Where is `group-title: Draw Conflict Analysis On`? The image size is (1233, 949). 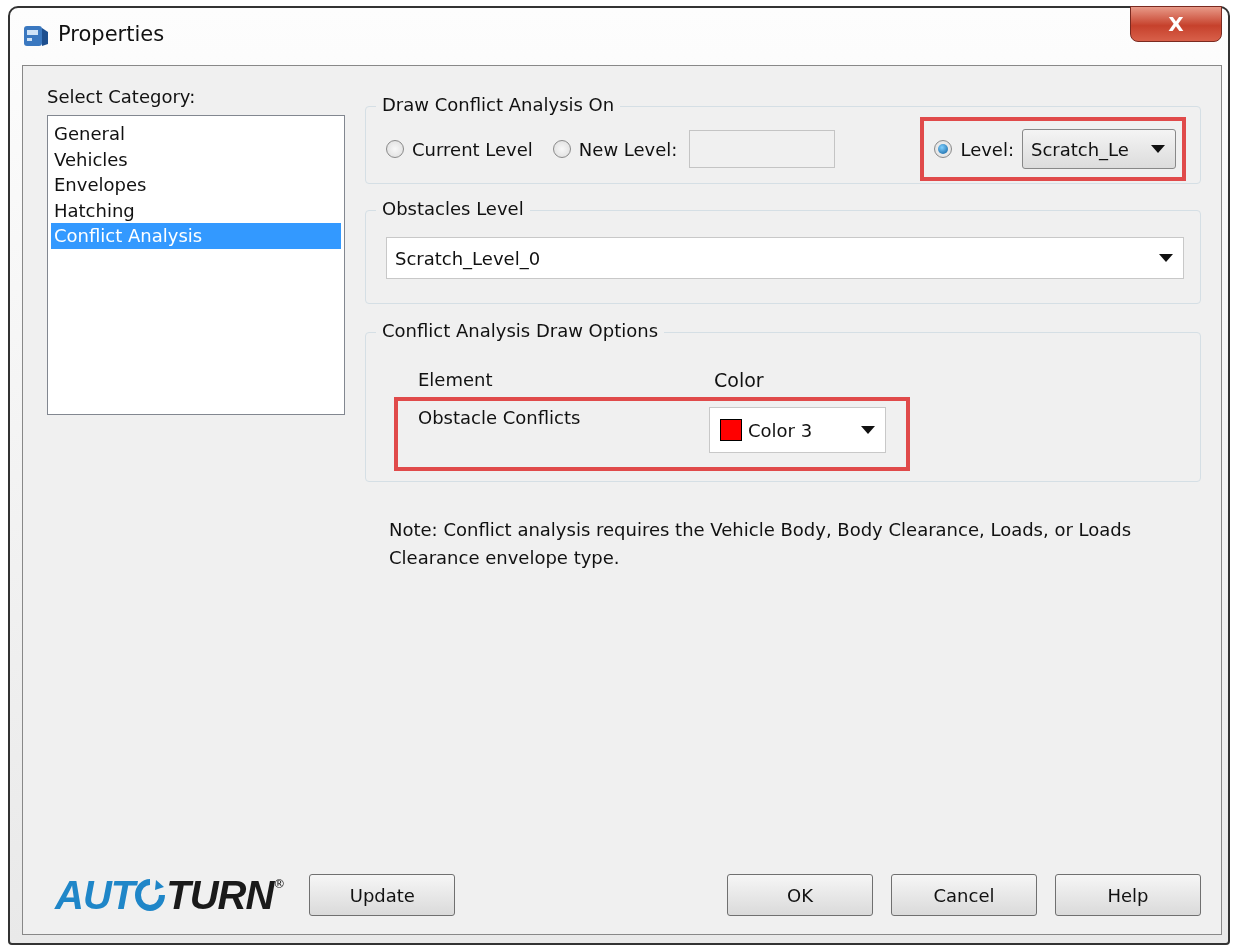 group-title: Draw Conflict Analysis On is located at coordinates (498, 104).